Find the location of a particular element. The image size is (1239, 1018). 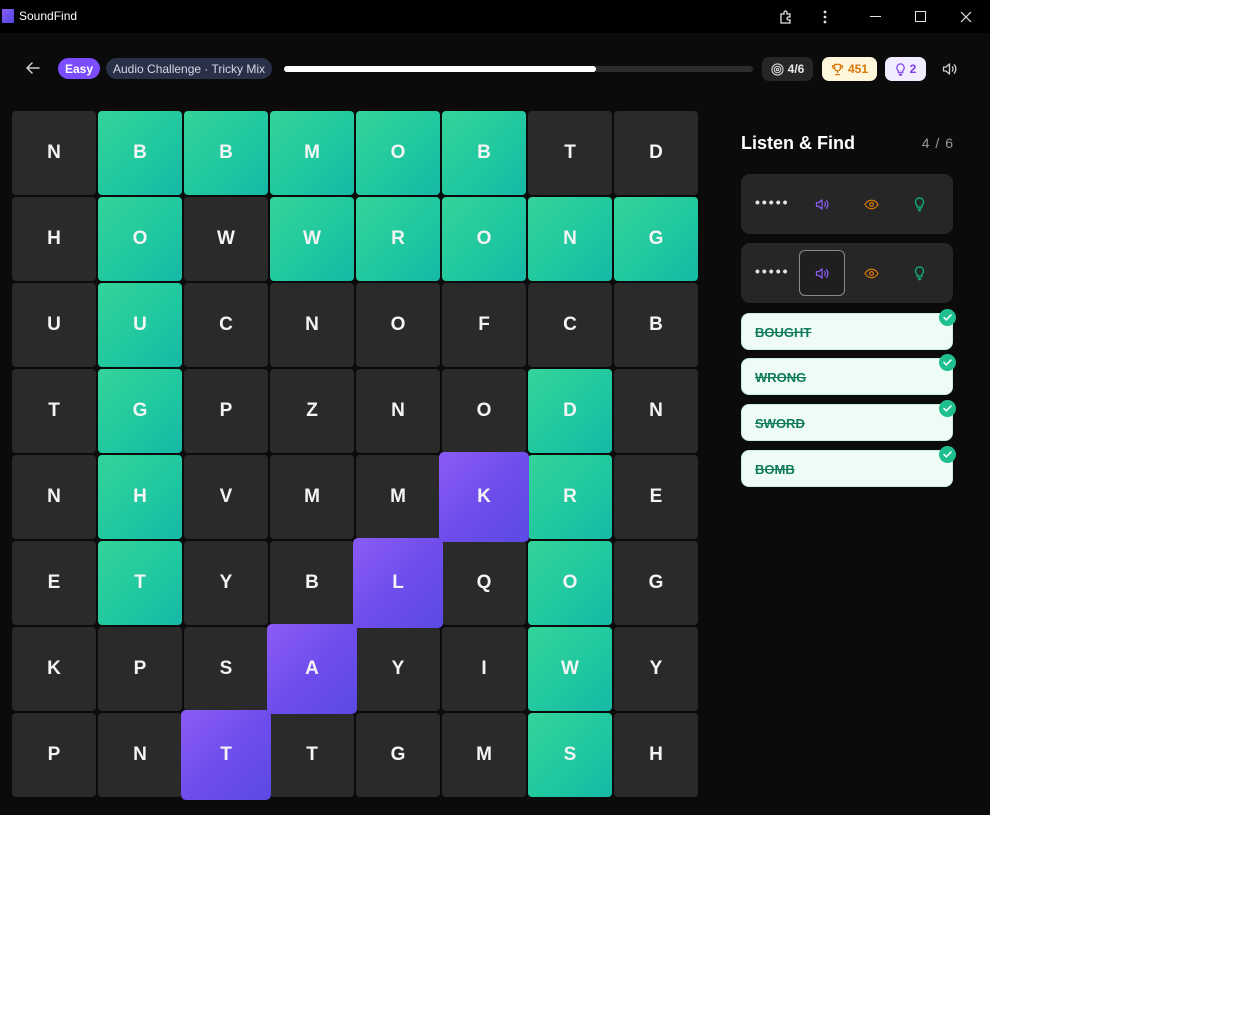

grid-cell-r2c5: R is located at coordinates (398, 239).